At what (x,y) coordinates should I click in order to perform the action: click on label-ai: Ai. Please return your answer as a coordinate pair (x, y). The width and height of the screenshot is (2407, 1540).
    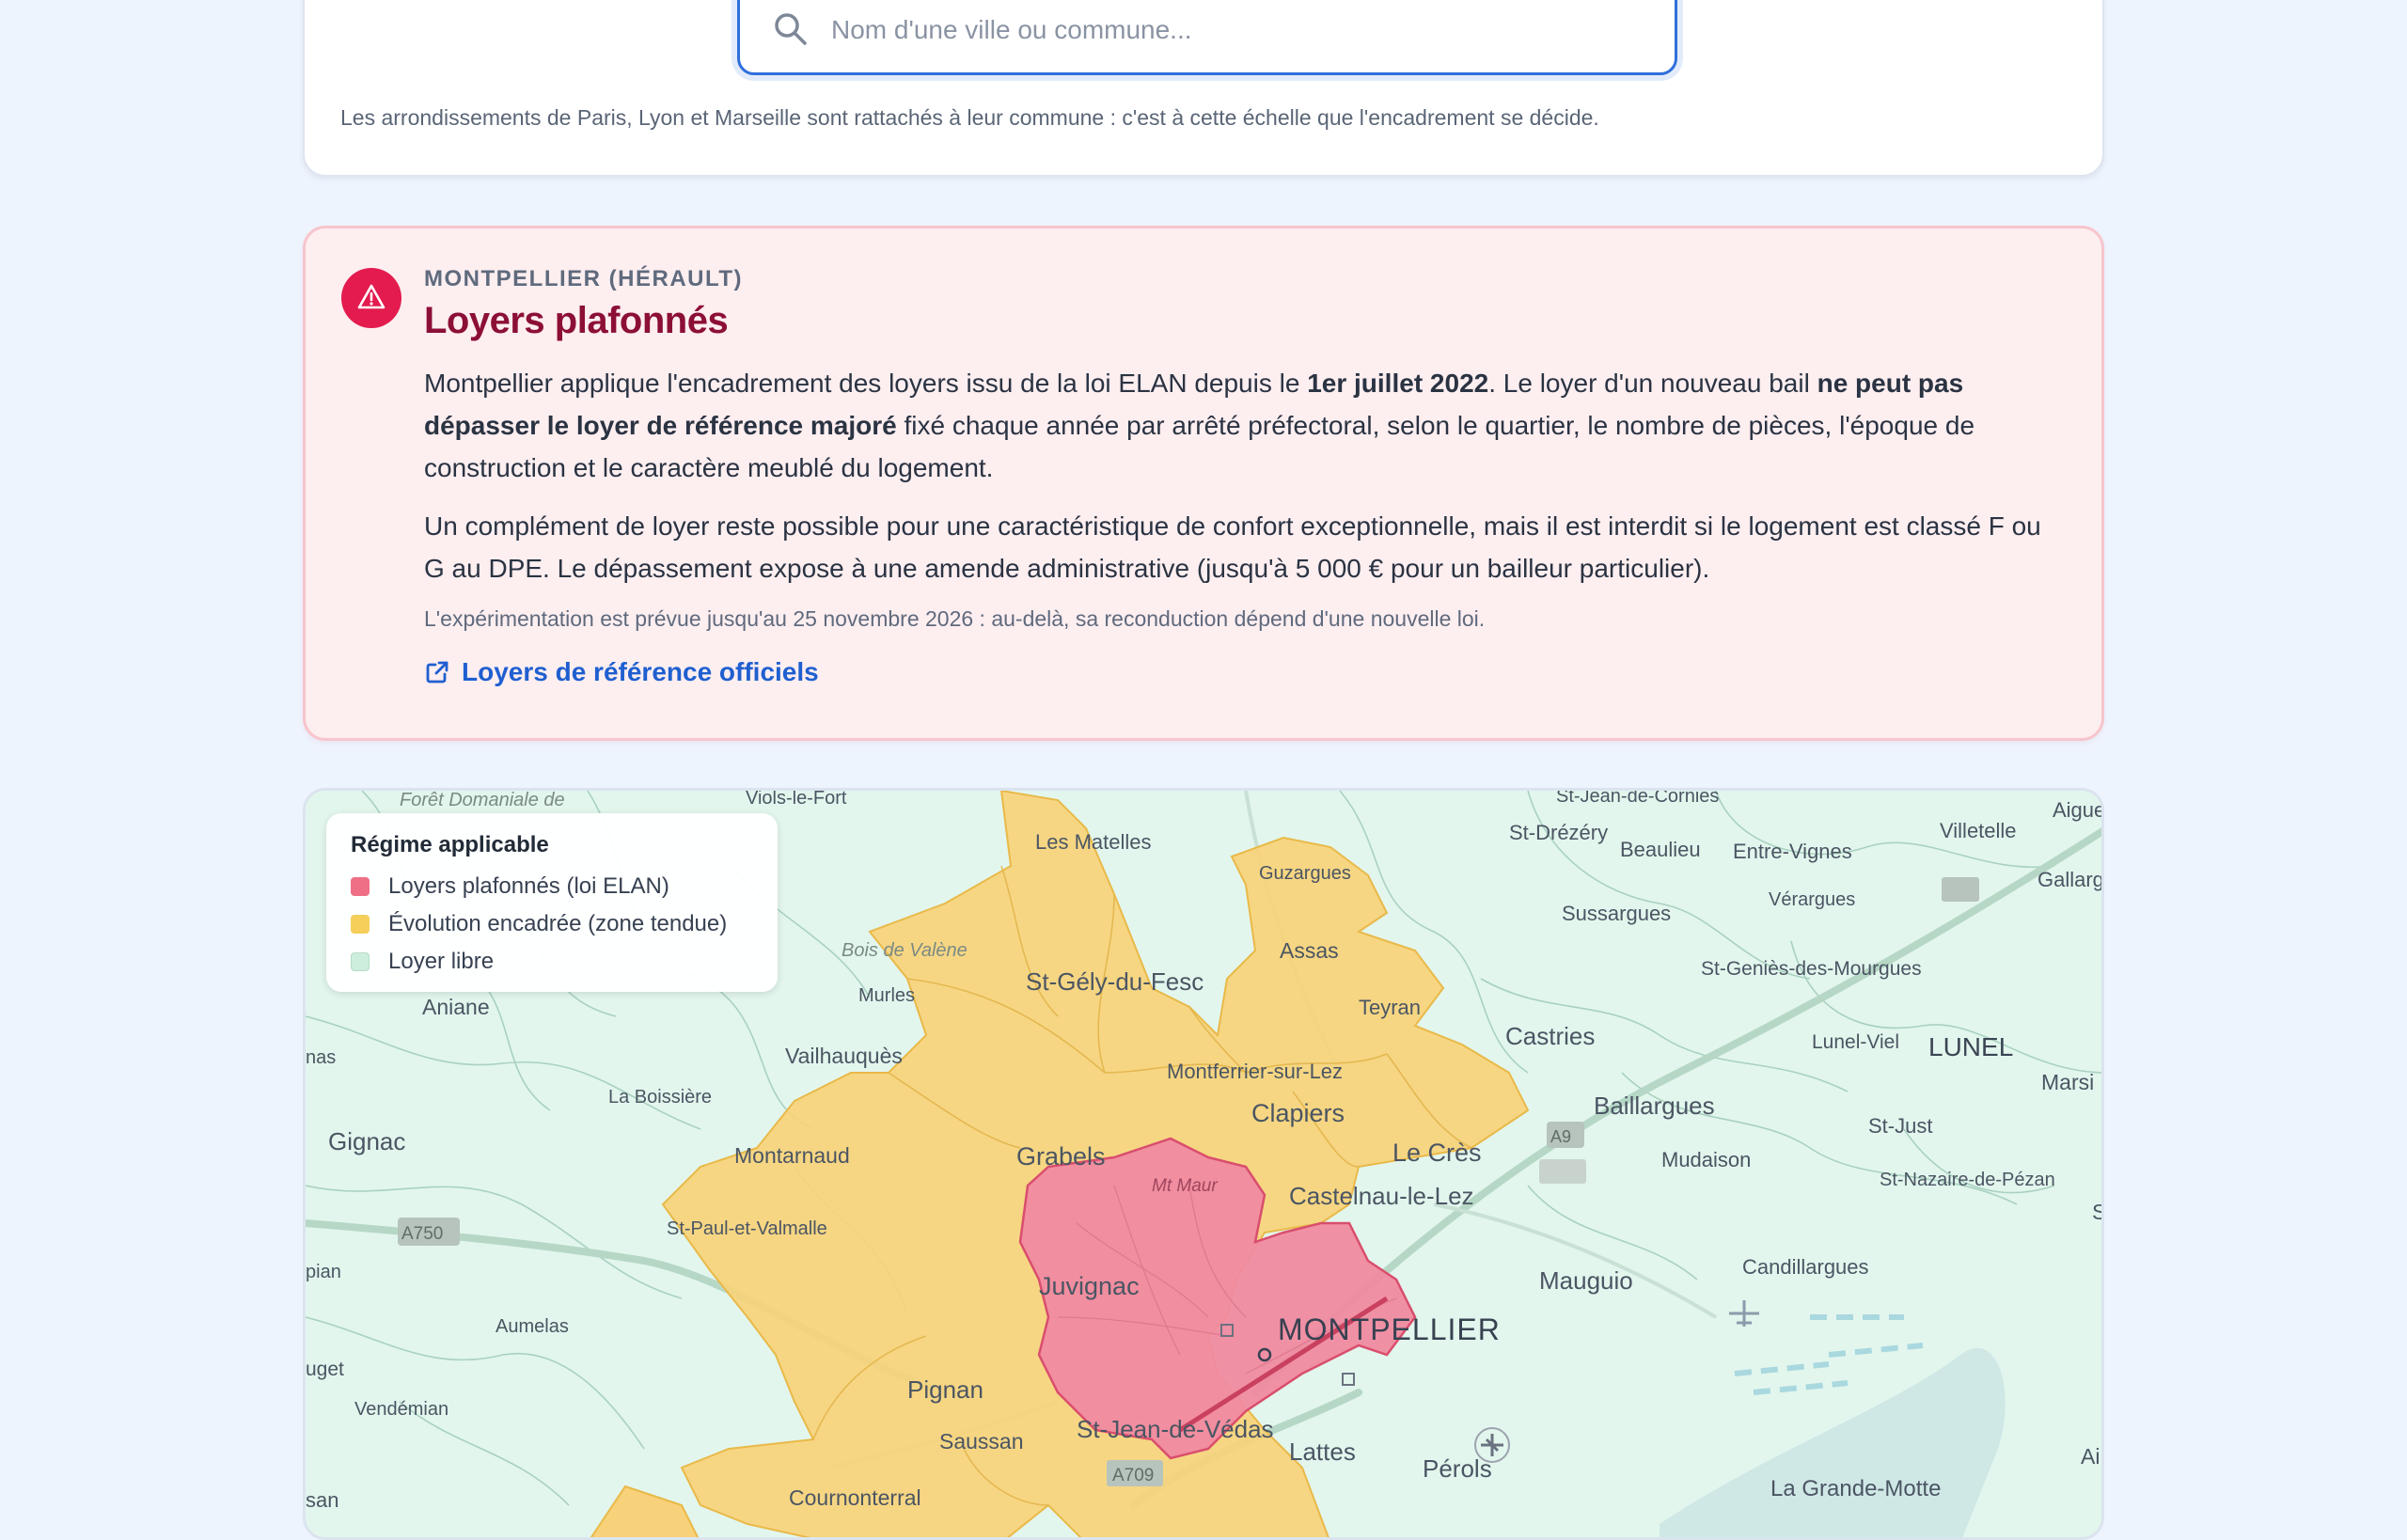
    Looking at the image, I should click on (2090, 1456).